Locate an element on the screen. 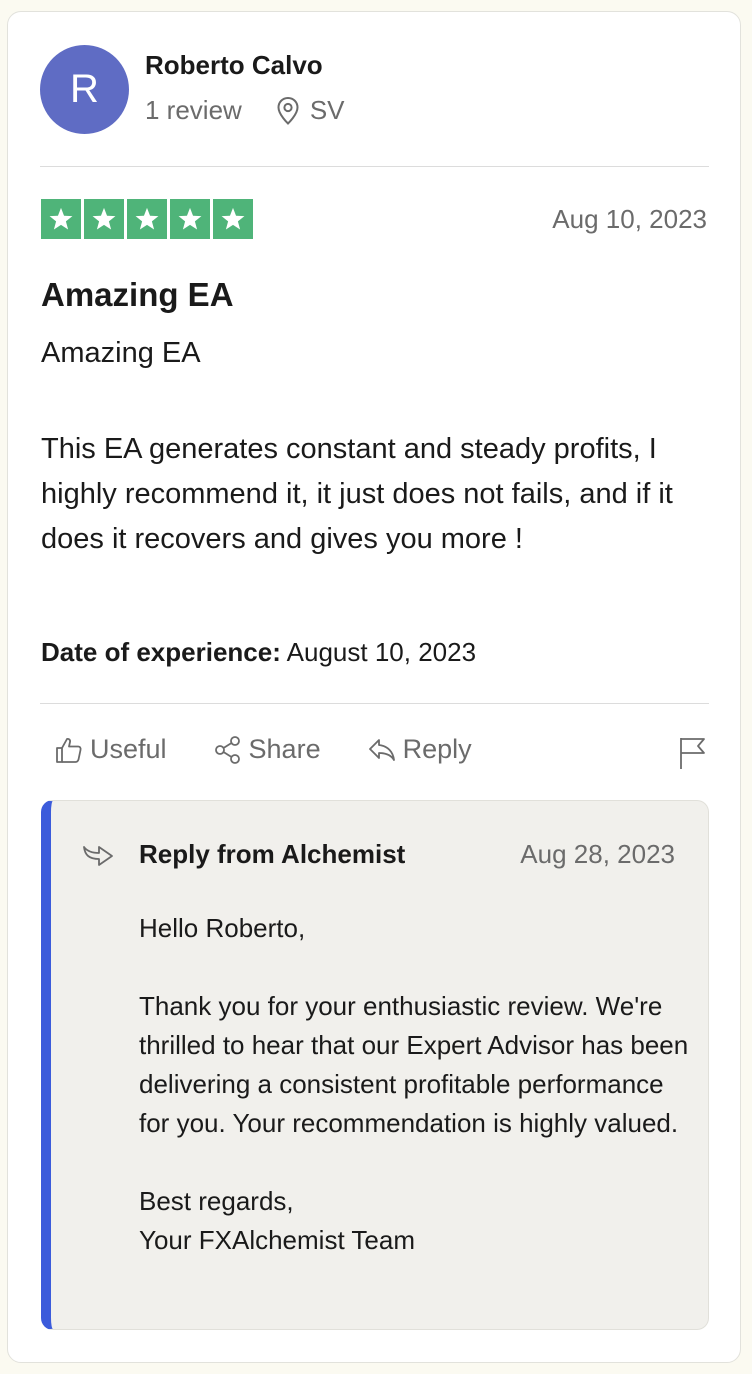 This screenshot has width=752, height=1374. reply-signoff: Best regards, Your FXAlchemist Team is located at coordinates (419, 1221).